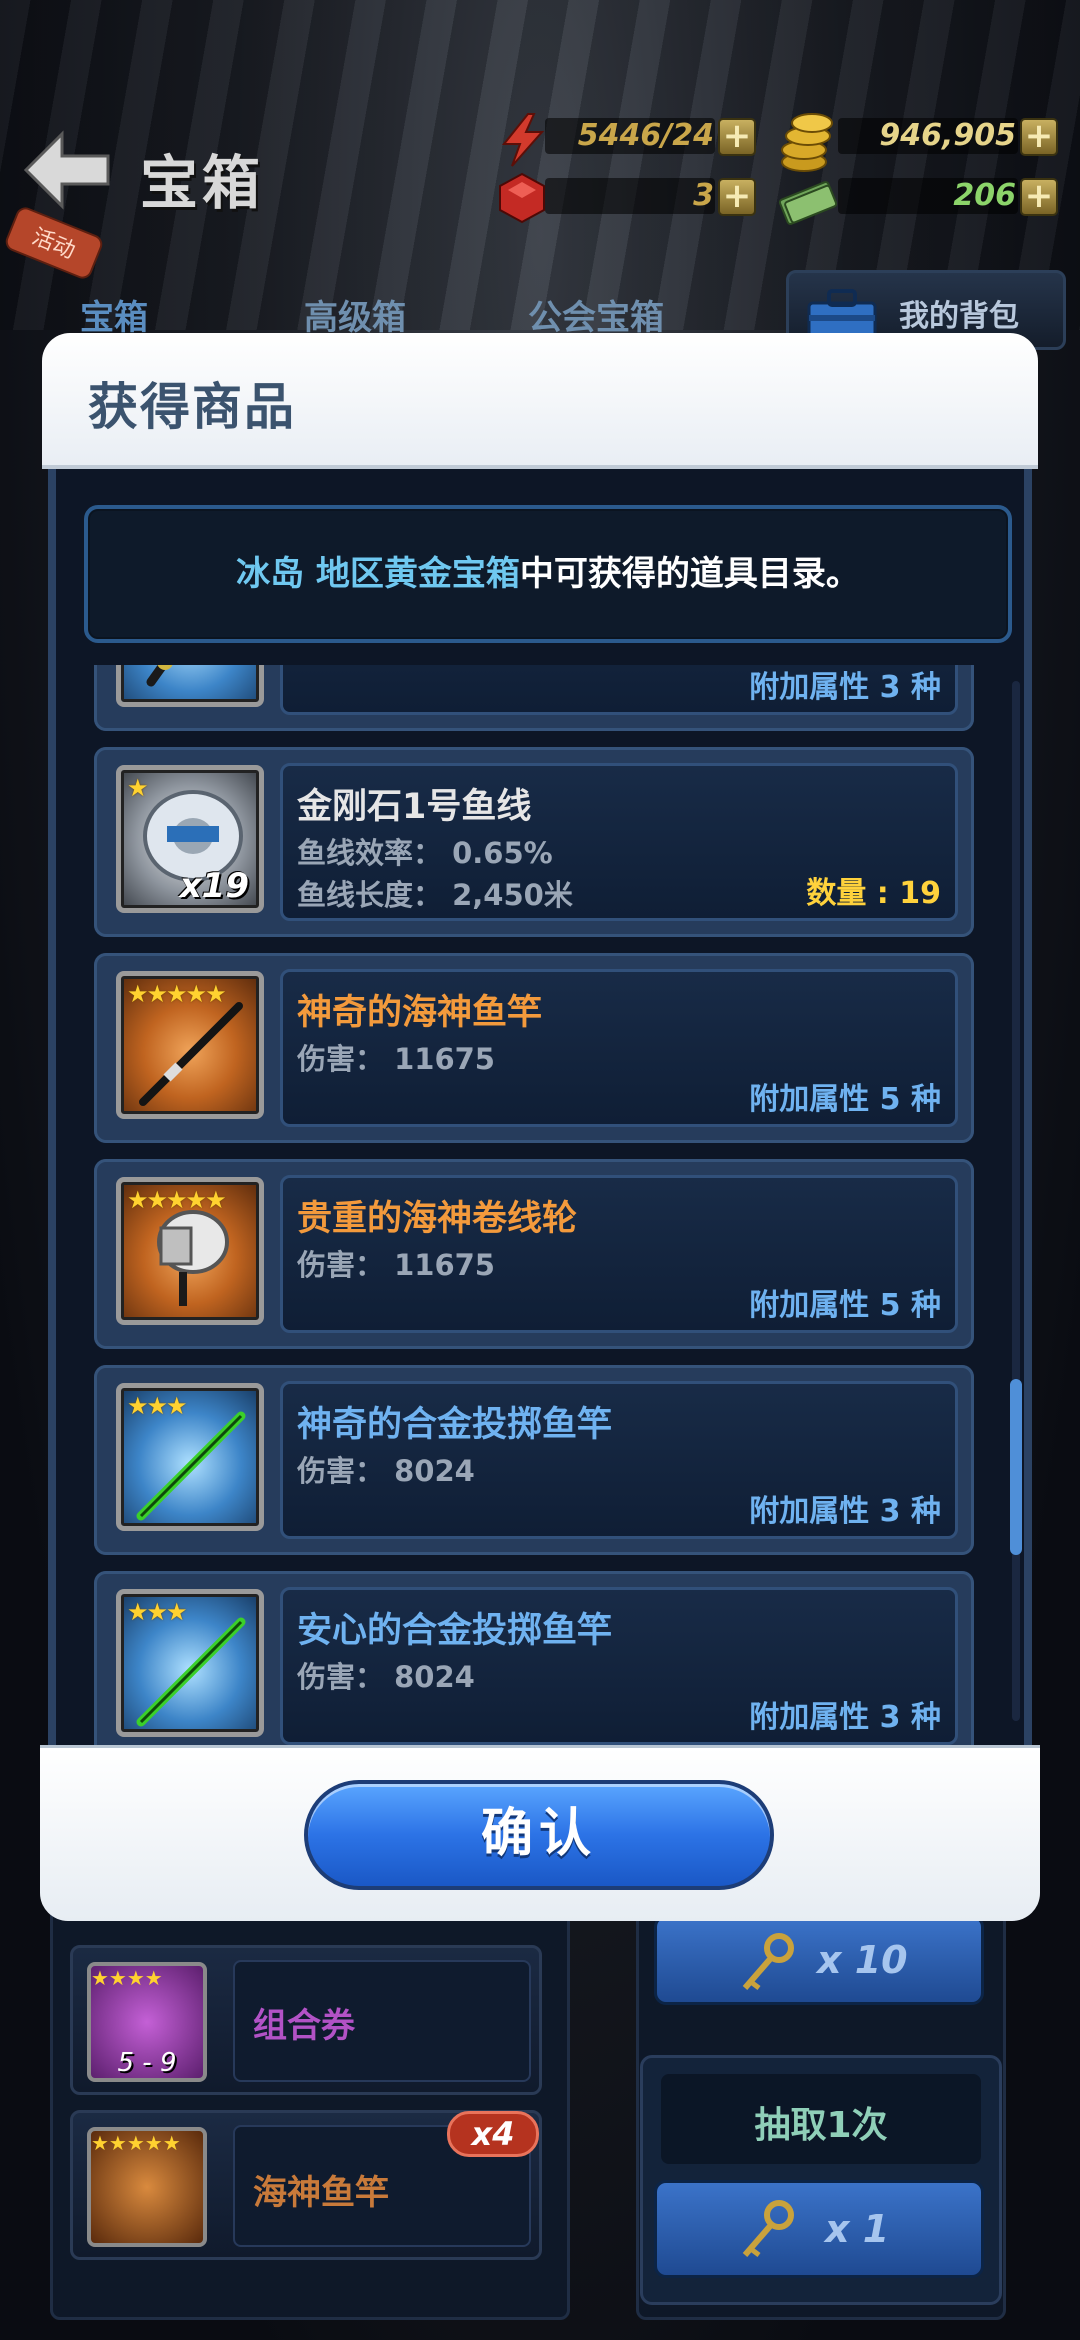 The image size is (1080, 2340). Describe the element at coordinates (737, 197) in the screenshot. I see `add-gems-button: +` at that location.